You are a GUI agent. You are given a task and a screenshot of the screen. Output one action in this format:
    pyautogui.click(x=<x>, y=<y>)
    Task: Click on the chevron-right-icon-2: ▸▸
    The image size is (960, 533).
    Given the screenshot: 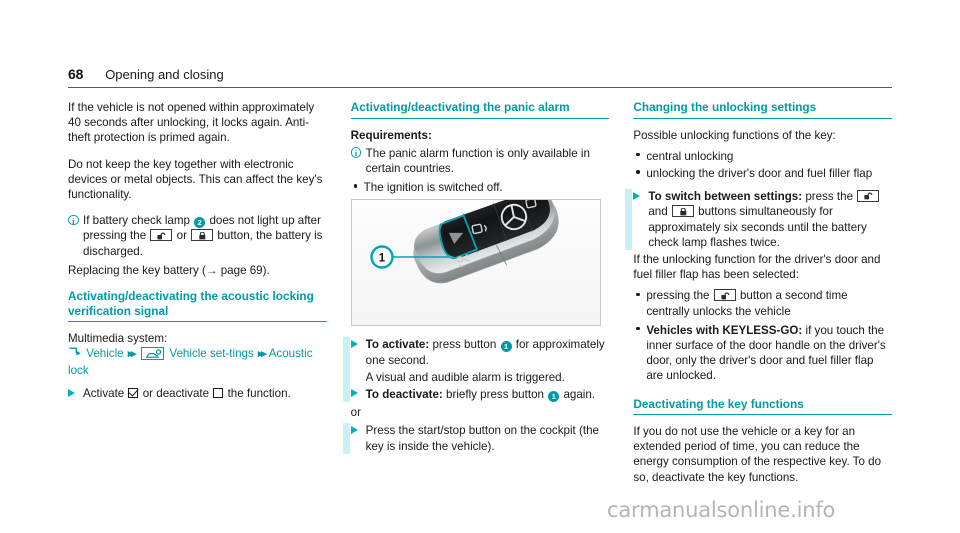 What is the action you would take?
    pyautogui.click(x=262, y=354)
    